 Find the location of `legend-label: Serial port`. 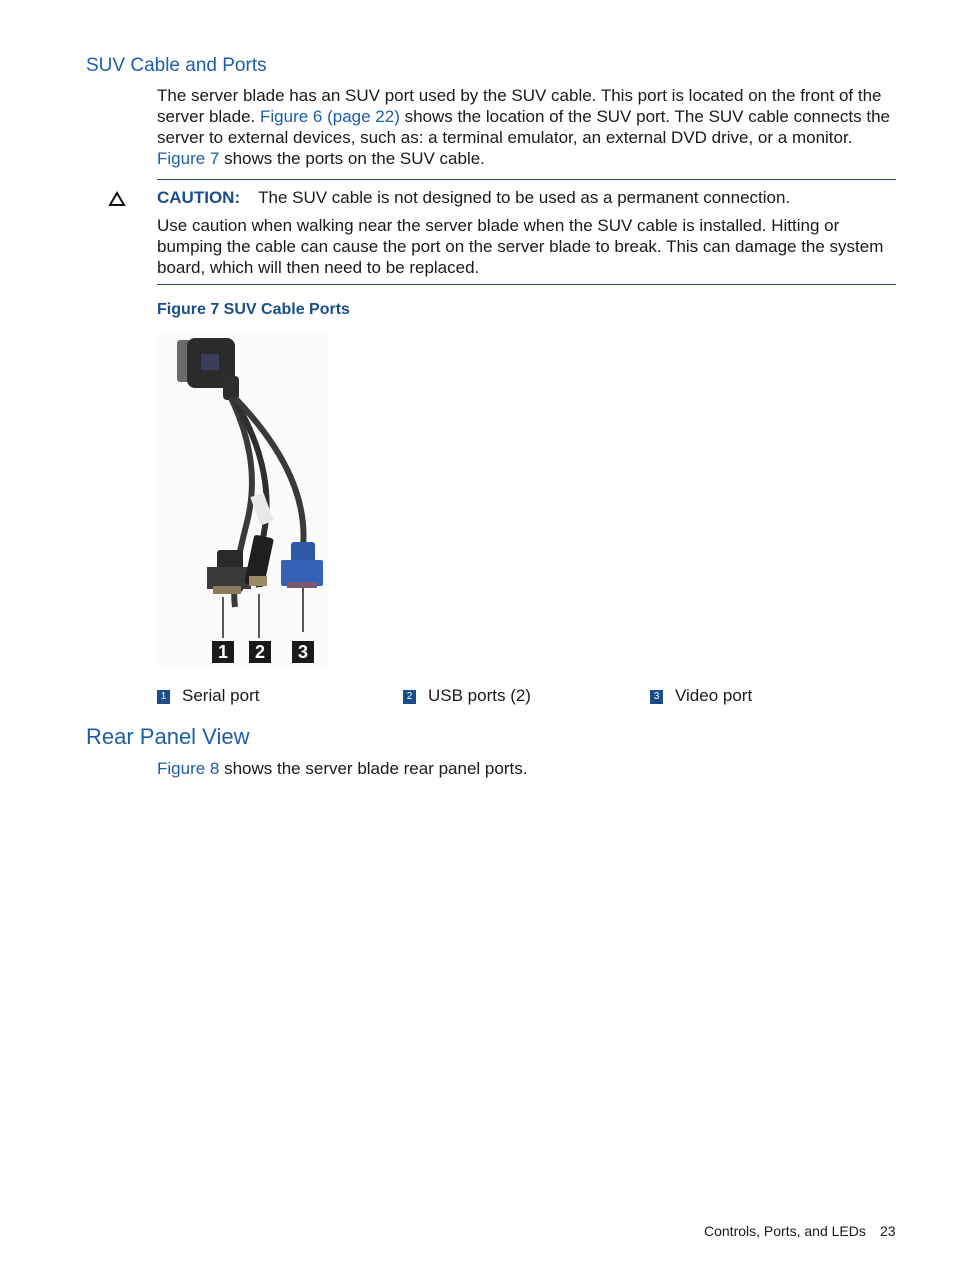

legend-label: Serial port is located at coordinates (221, 695).